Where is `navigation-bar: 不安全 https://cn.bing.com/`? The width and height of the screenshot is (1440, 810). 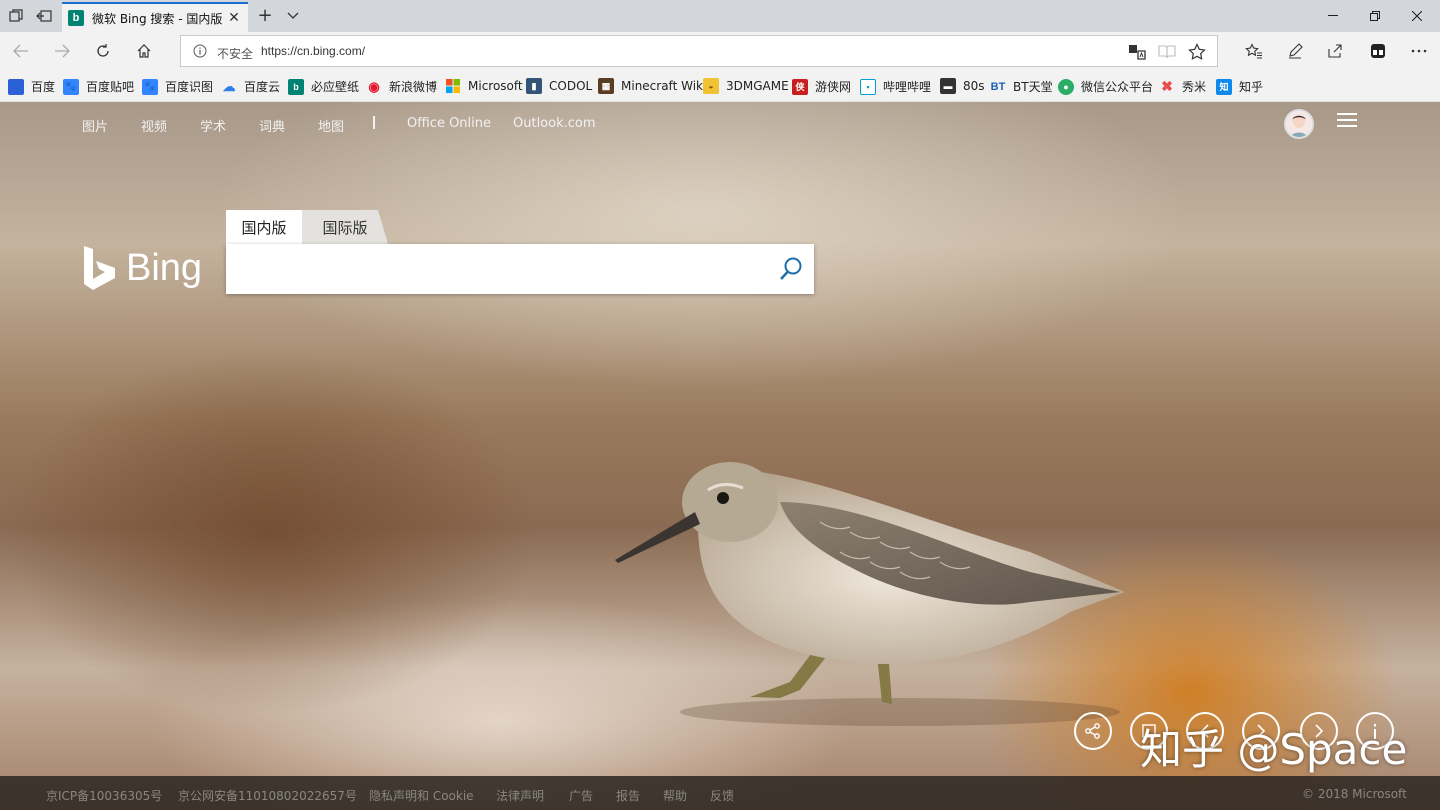 navigation-bar: 不安全 https://cn.bing.com/ is located at coordinates (720, 51).